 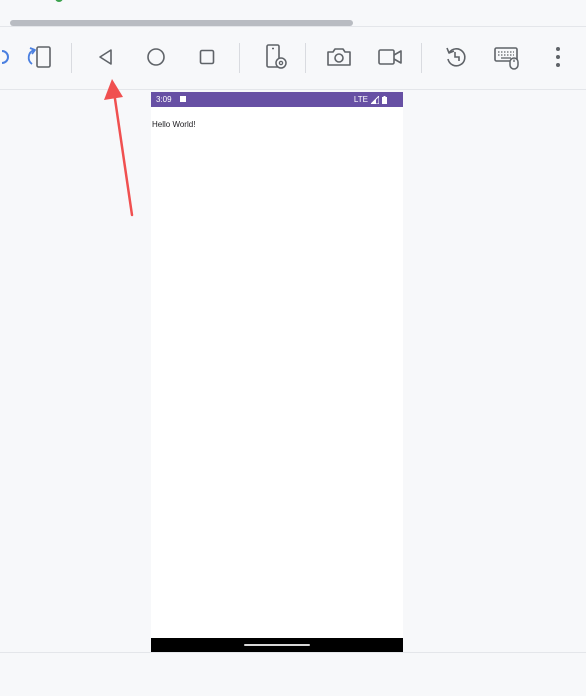 I want to click on home-circle-icon, so click(x=156, y=57).